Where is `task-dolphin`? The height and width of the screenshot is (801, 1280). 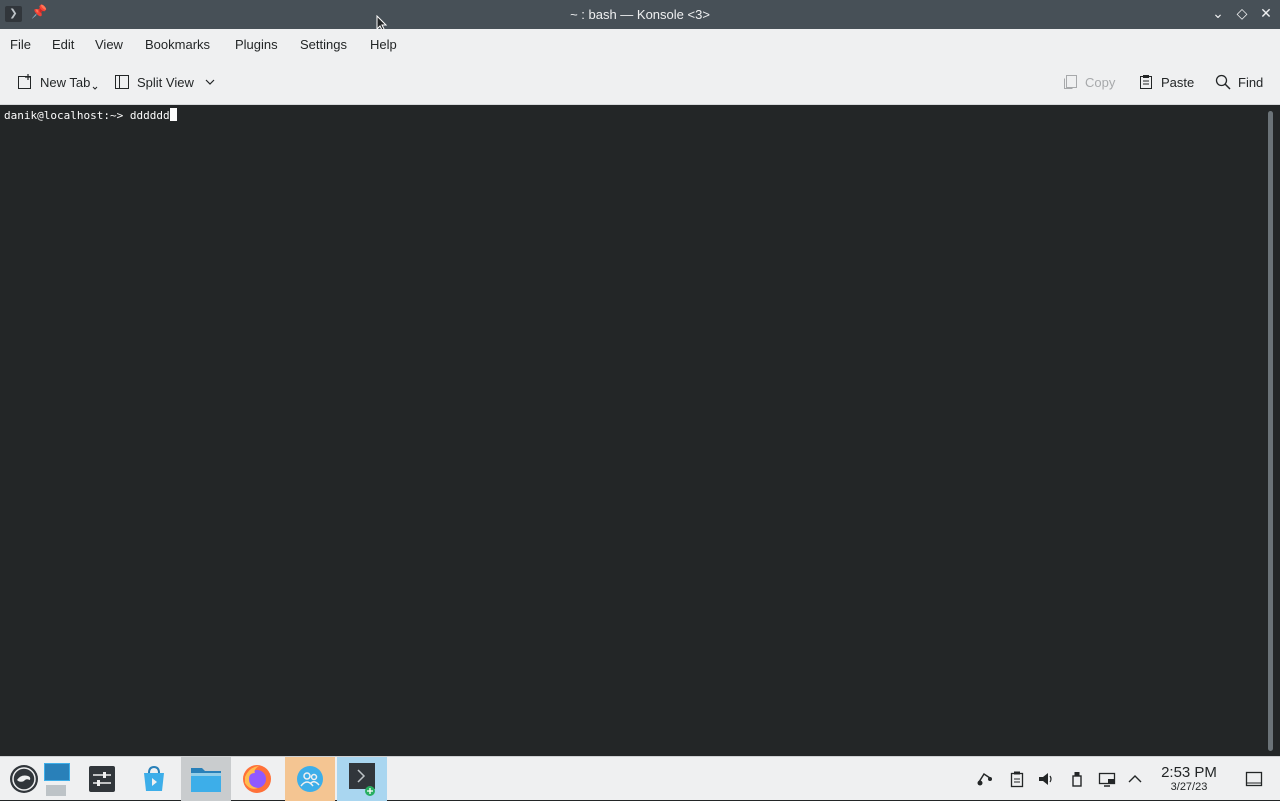
task-dolphin is located at coordinates (206, 779).